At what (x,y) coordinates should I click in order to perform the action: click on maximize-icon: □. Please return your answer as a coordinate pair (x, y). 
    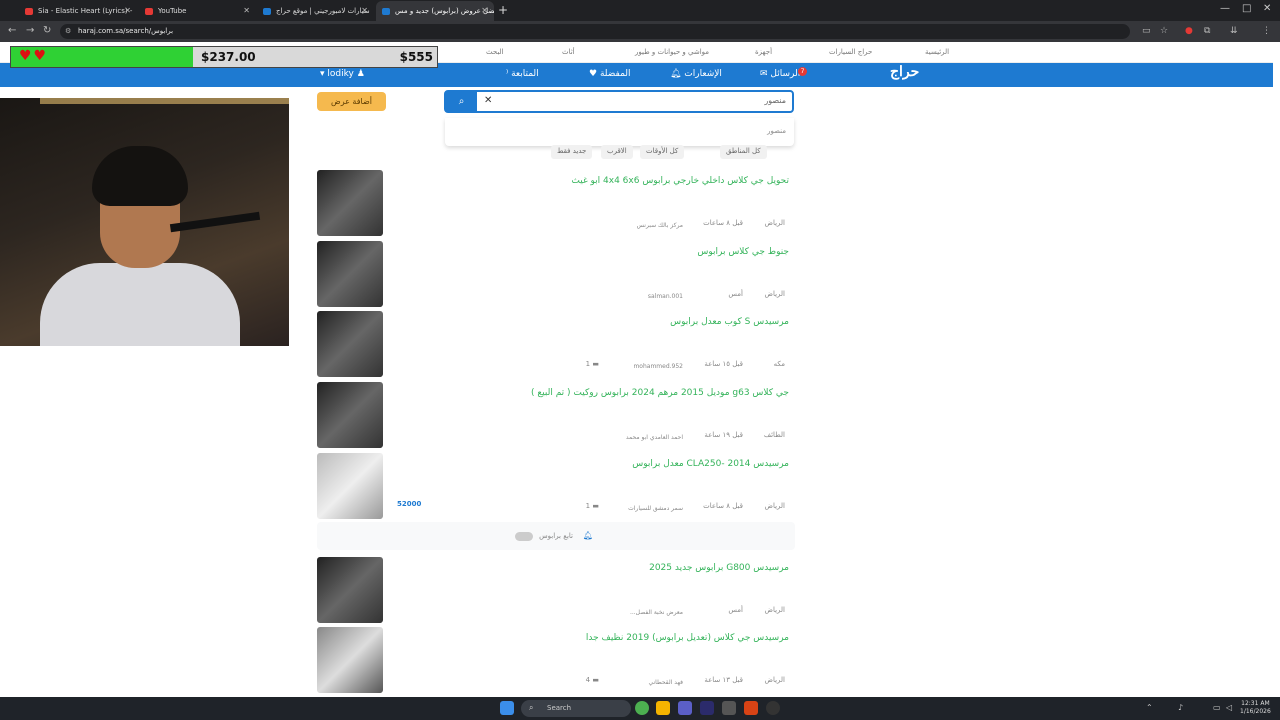
    Looking at the image, I should click on (1246, 8).